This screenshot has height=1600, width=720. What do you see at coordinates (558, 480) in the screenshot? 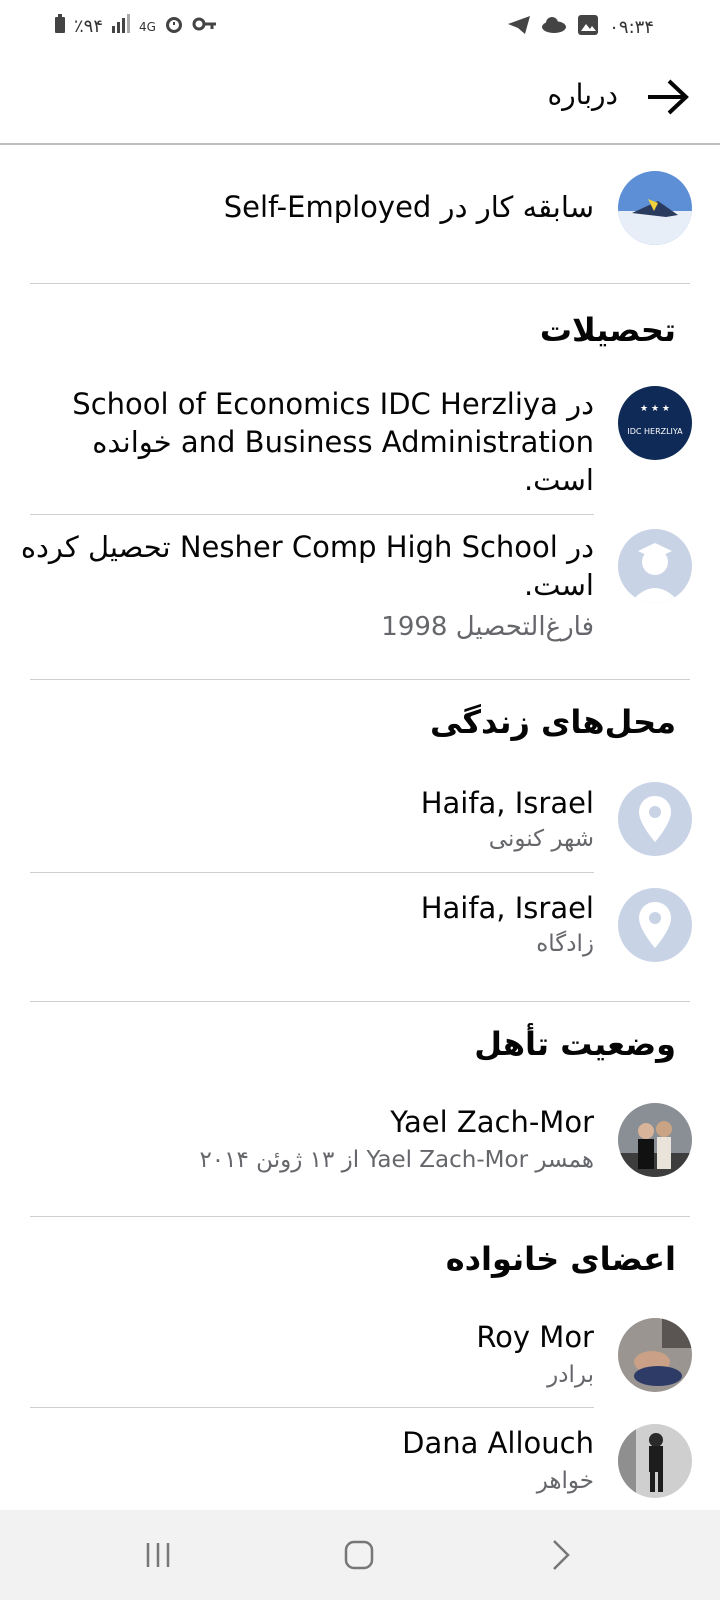
I see `education-1-line3: است.` at bounding box center [558, 480].